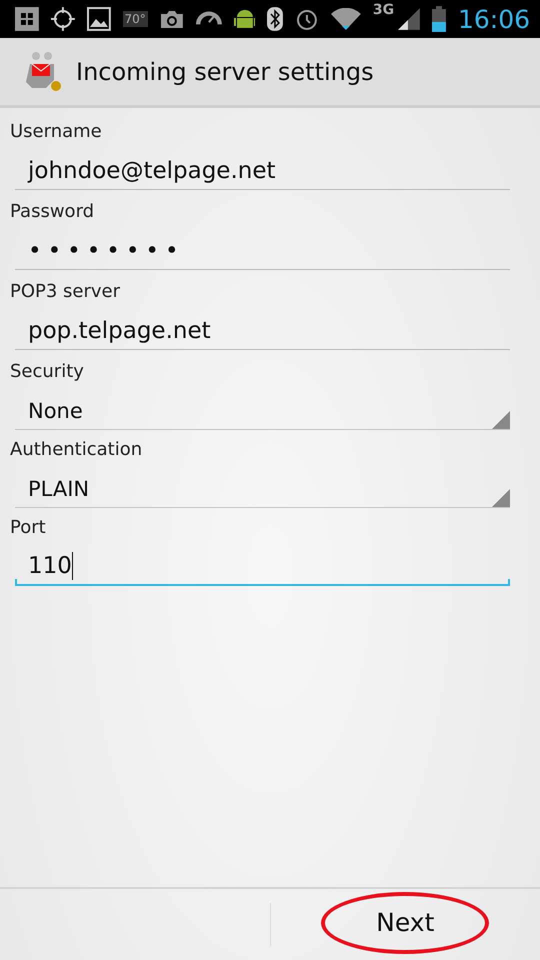 The width and height of the screenshot is (540, 960). Describe the element at coordinates (135, 19) in the screenshot. I see `temperature-text: 70°` at that location.